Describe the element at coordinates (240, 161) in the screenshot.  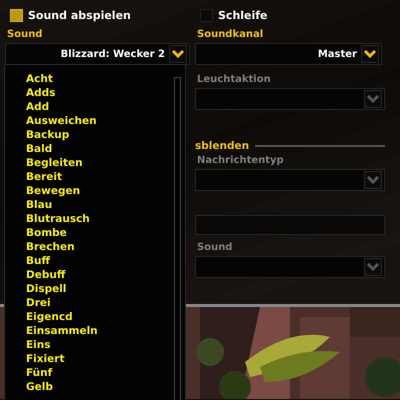
I see `field-label: Nachrichtentyp` at that location.